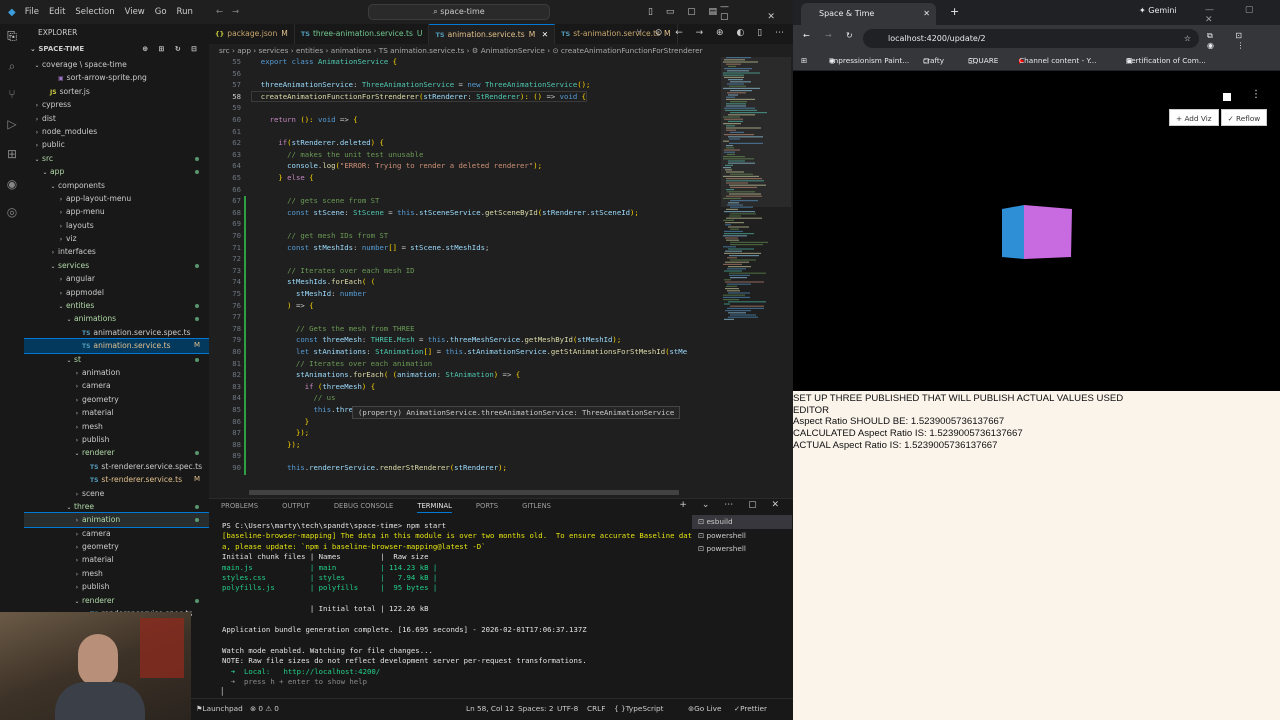 The width and height of the screenshot is (1280, 720). I want to click on code-line: stMeshIds.forEach( (, so click(313, 281).